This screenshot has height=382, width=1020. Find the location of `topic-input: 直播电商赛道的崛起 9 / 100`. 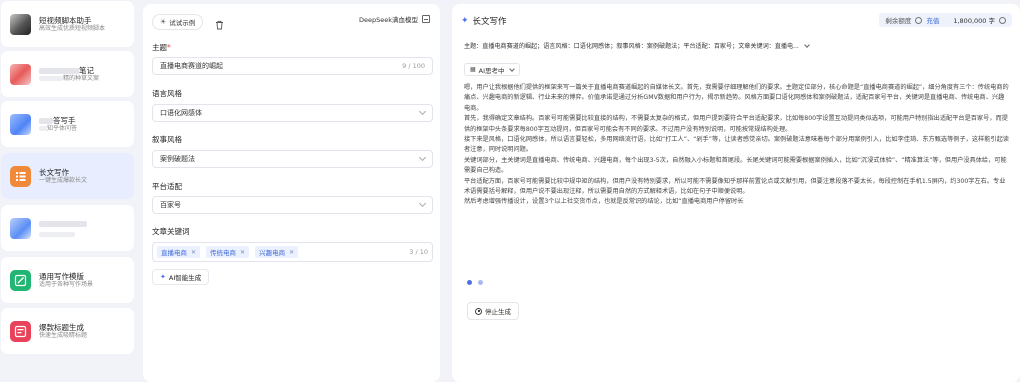

topic-input: 直播电商赛道的崛起 9 / 100 is located at coordinates (292, 66).